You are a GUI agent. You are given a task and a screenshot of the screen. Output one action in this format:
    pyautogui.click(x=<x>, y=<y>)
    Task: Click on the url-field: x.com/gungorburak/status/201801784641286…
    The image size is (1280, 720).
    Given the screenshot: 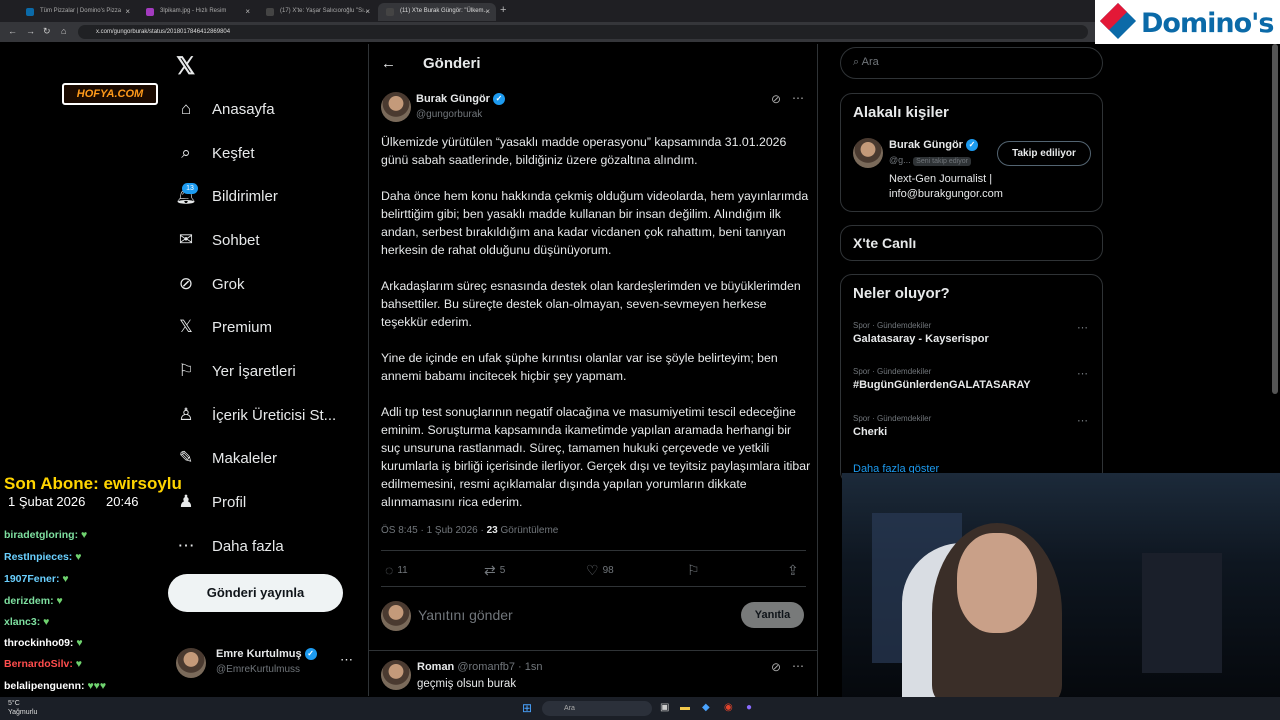 What is the action you would take?
    pyautogui.click(x=583, y=32)
    